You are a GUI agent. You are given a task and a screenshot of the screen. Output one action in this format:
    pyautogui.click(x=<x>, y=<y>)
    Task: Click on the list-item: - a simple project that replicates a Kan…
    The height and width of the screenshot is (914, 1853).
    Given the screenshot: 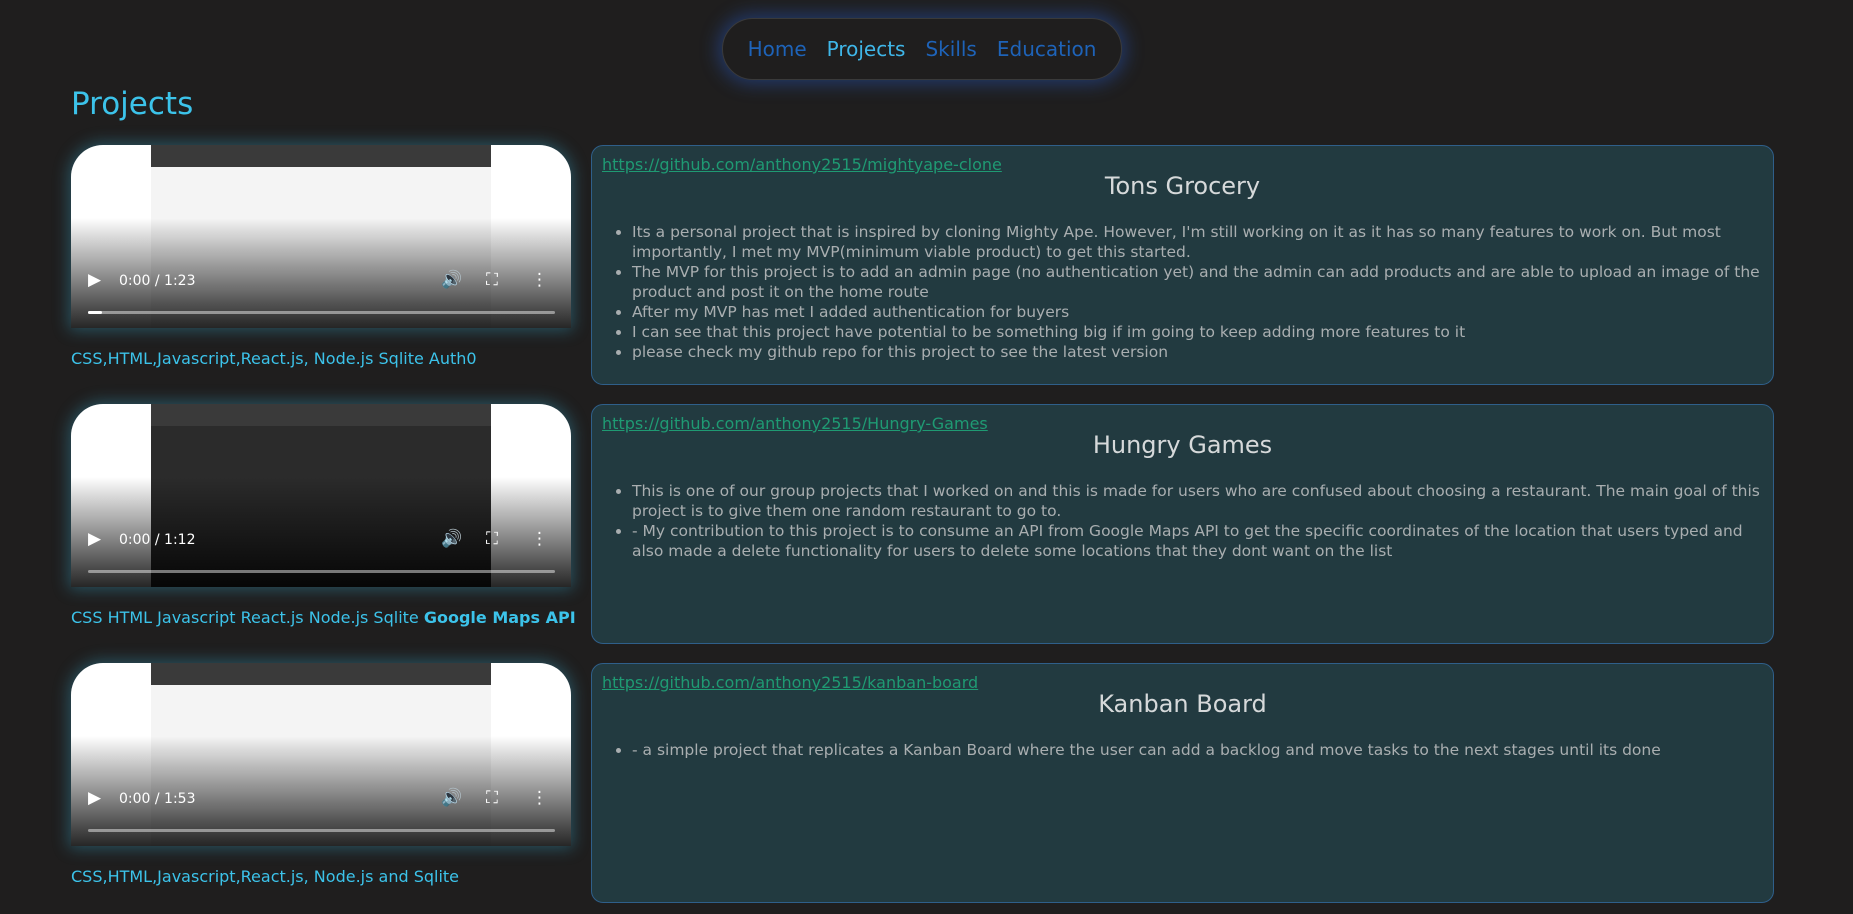 What is the action you would take?
    pyautogui.click(x=1197, y=750)
    